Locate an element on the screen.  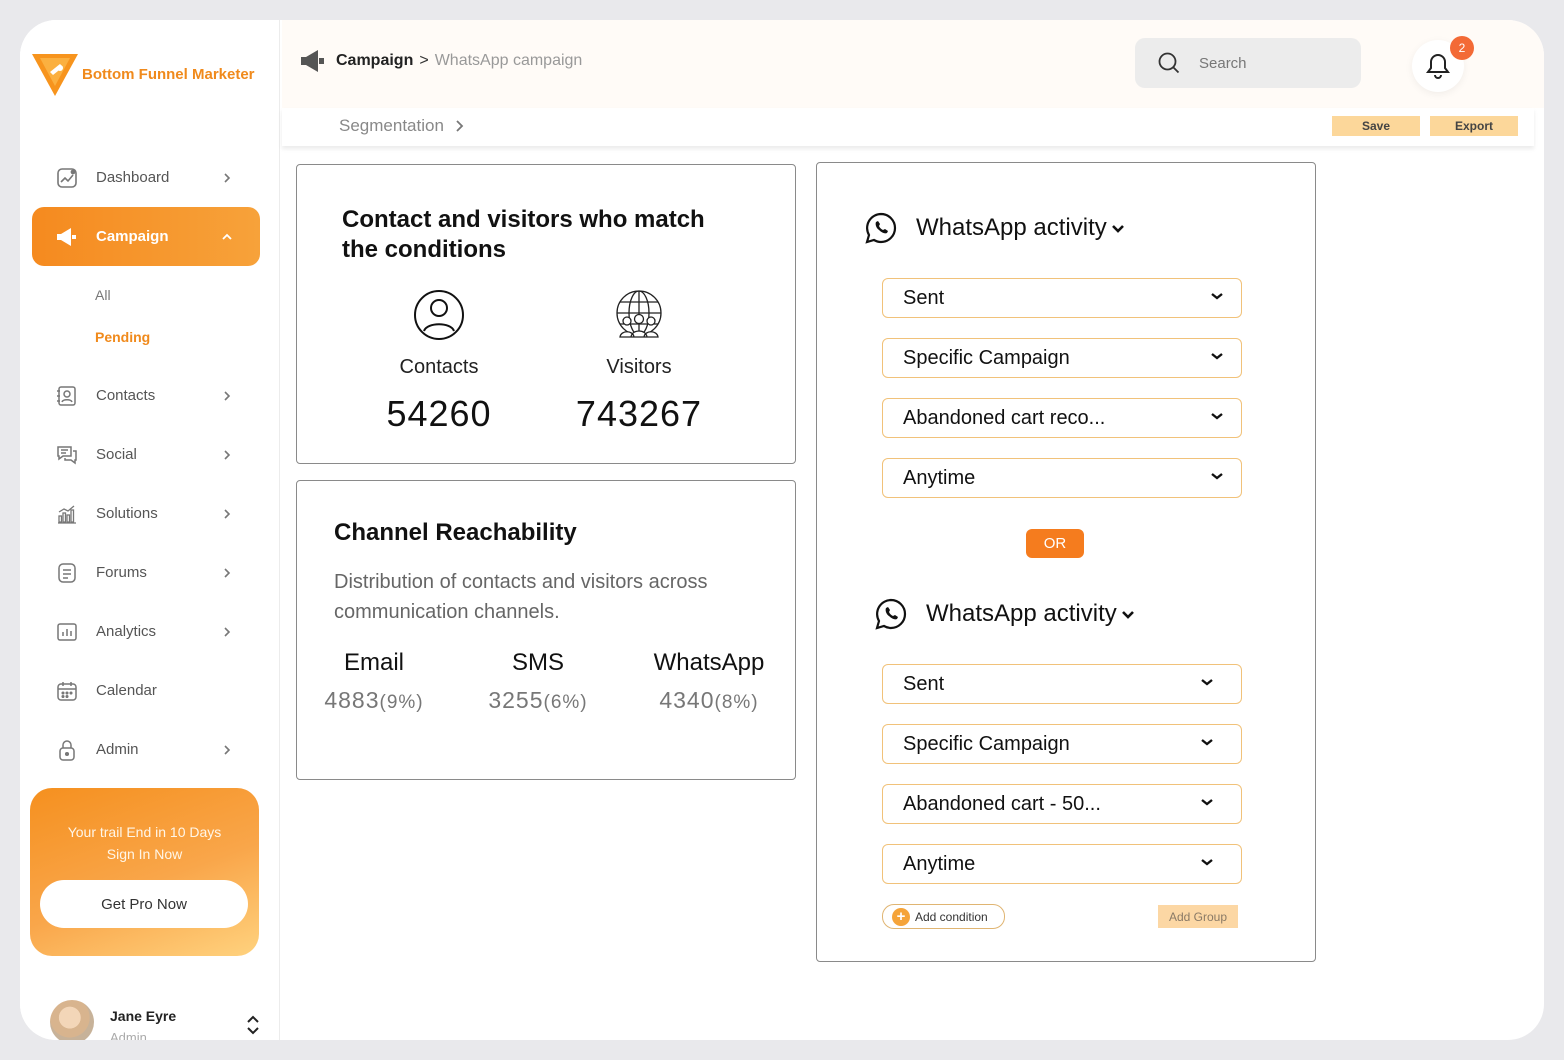
activity-group-2-title: WhatsApp activity is located at coordinates (1021, 613).